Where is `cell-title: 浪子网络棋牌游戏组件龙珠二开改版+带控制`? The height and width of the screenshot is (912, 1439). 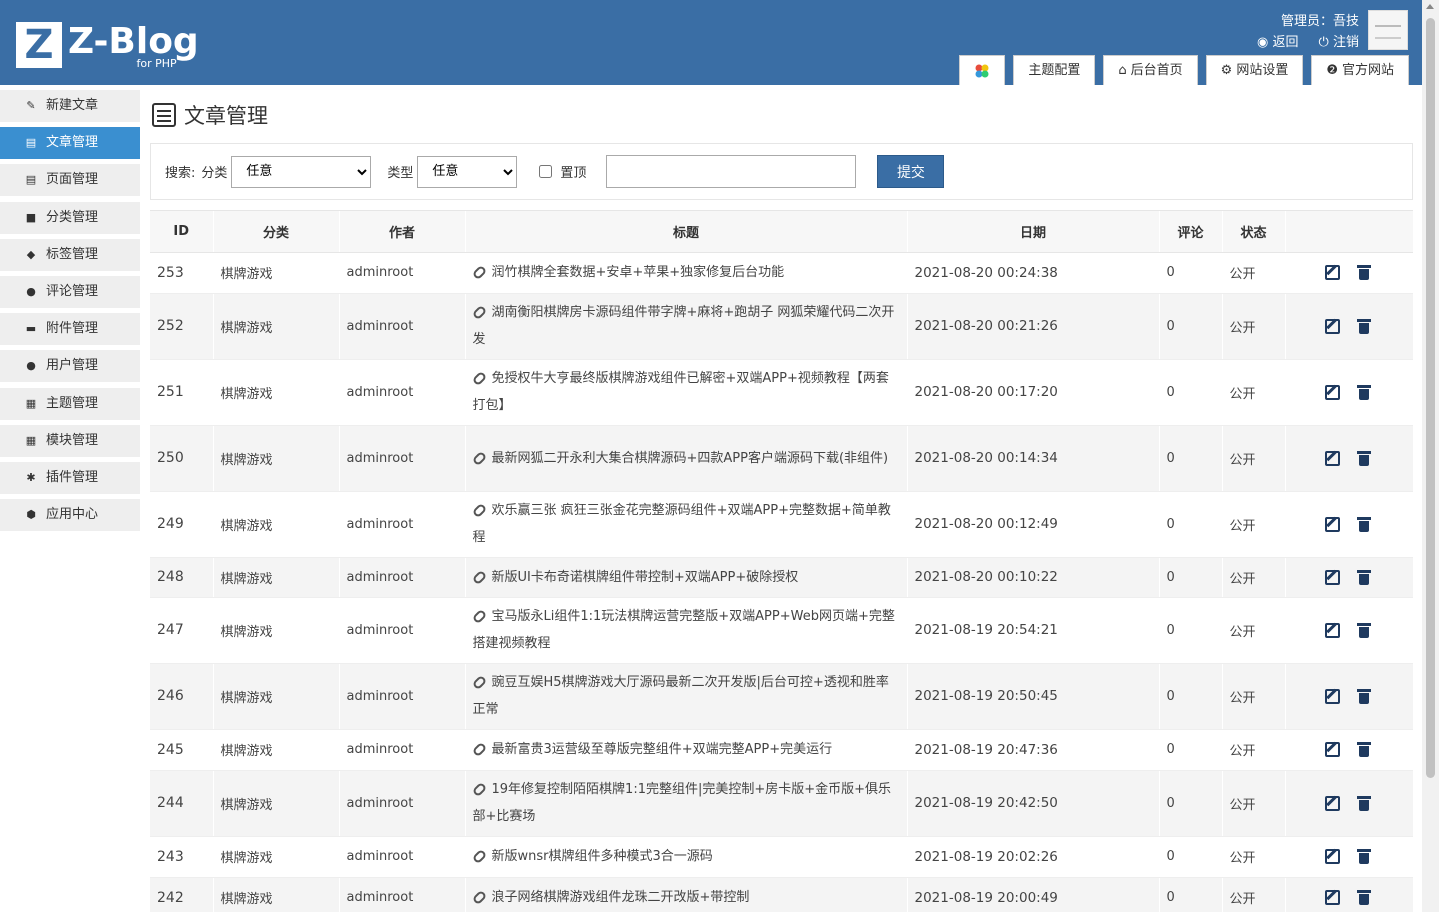 cell-title: 浪子网络棋牌游戏组件龙珠二开改版+带控制 is located at coordinates (686, 894).